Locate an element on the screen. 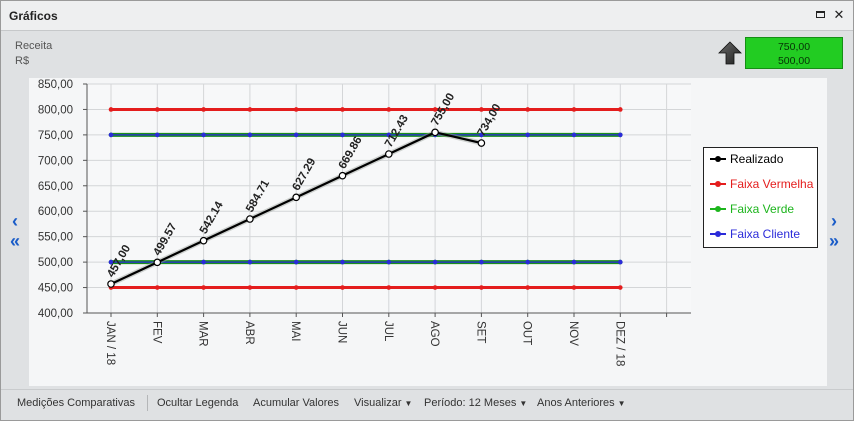 Image resolution: width=854 pixels, height=422 pixels. comparative-measurements-button: Medições Comparativas is located at coordinates (76, 403).